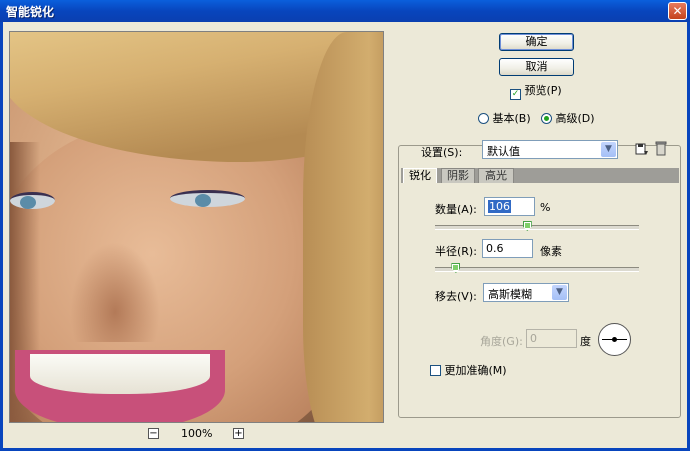  What do you see at coordinates (238, 433) in the screenshot?
I see `zoom-in-button: +` at bounding box center [238, 433].